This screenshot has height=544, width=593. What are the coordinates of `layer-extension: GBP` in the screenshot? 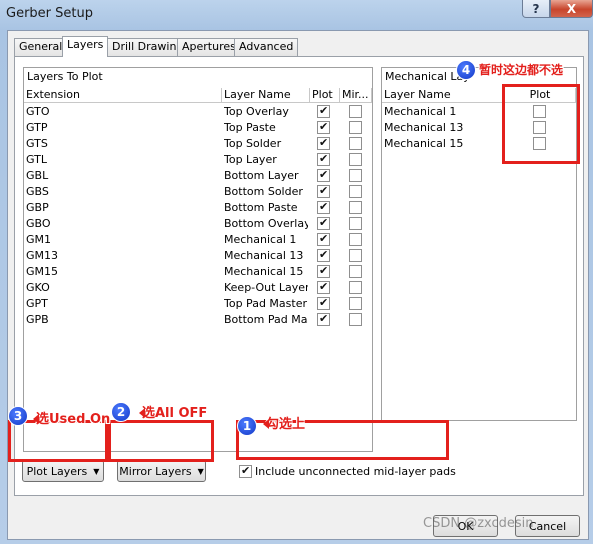 It's located at (37, 207).